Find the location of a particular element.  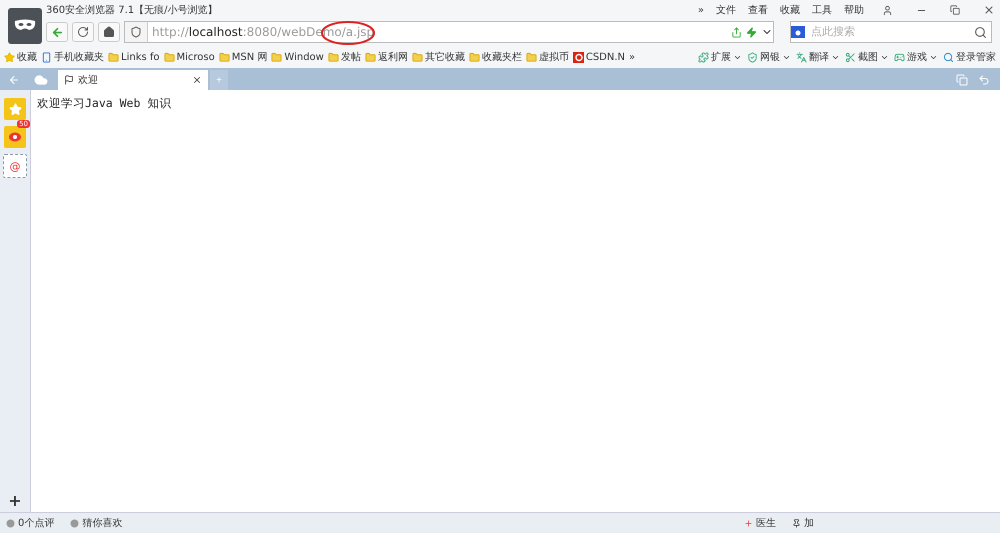

bookmark-item: 其它收藏 is located at coordinates (438, 57).